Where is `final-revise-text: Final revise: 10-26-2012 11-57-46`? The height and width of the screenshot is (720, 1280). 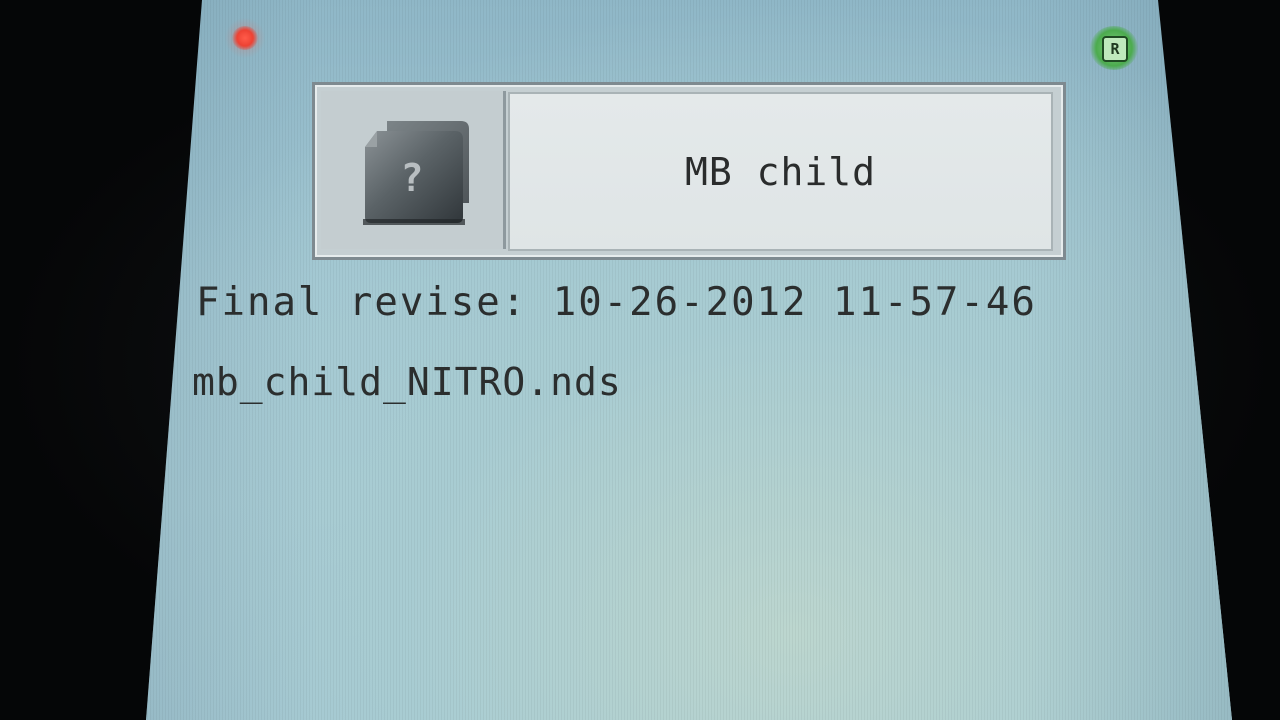
final-revise-text: Final revise: 10-26-2012 11-57-46 is located at coordinates (616, 302).